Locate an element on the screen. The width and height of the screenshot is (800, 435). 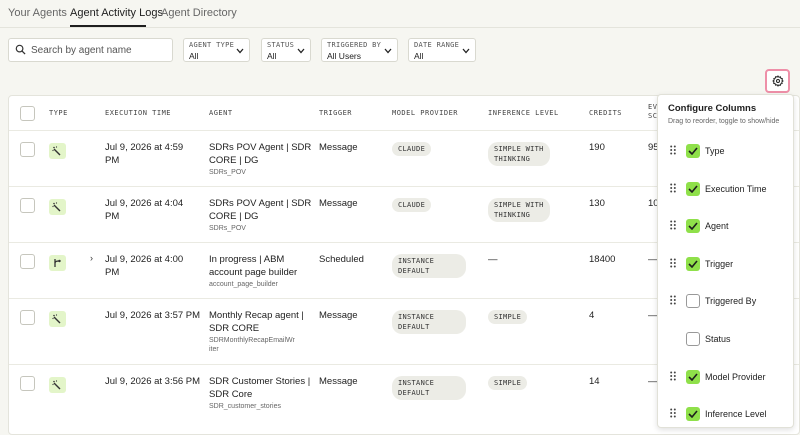
agent-name: account page builder is located at coordinates (253, 273).